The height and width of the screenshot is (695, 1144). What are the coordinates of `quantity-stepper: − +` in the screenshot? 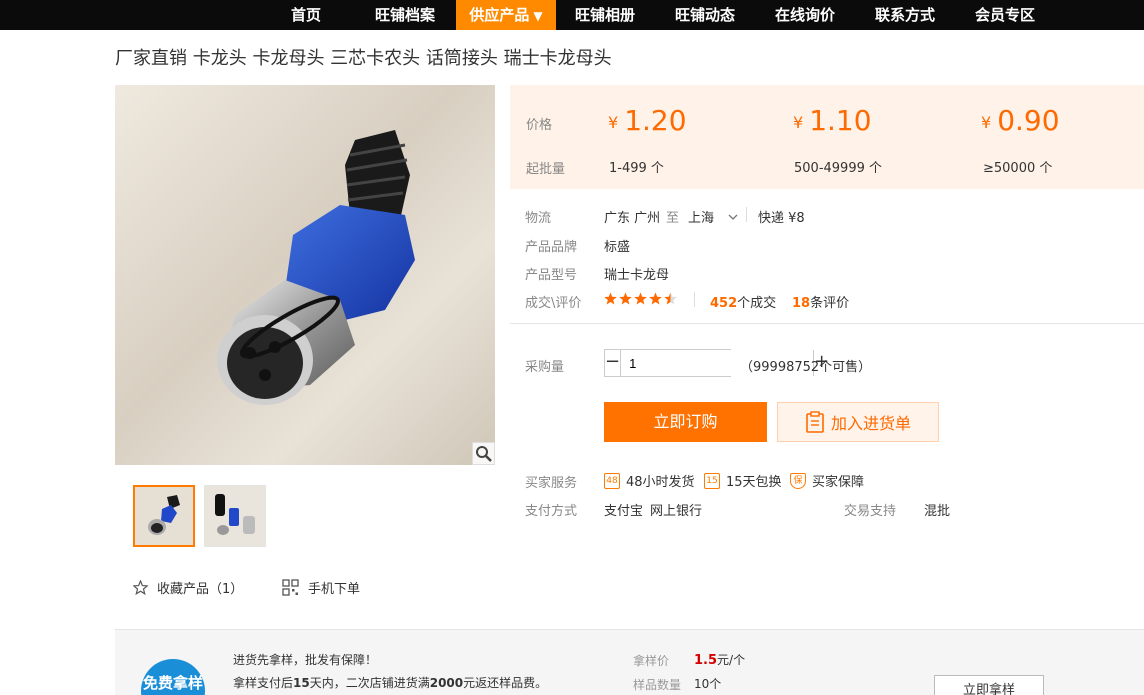 It's located at (716, 363).